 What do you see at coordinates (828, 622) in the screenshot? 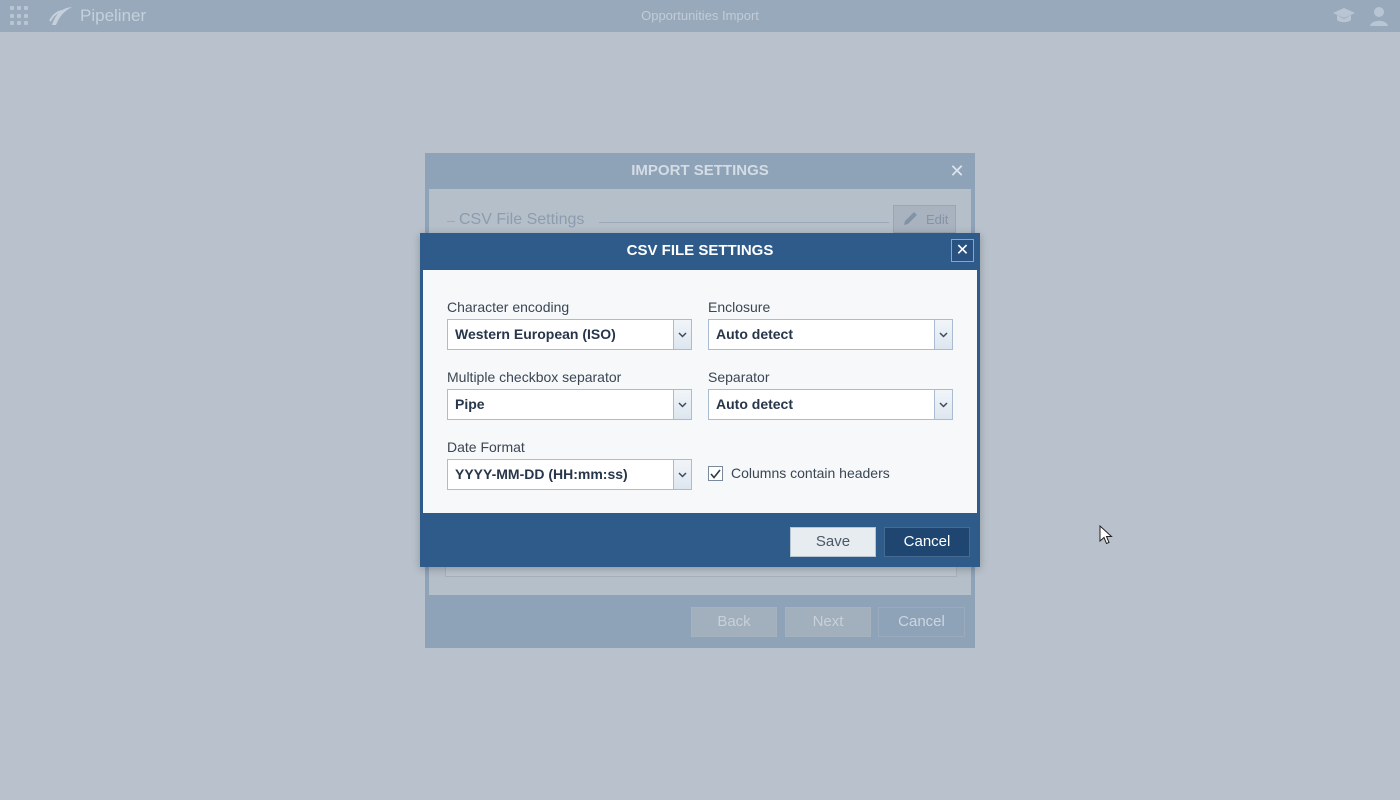
I see `next-button: Next` at bounding box center [828, 622].